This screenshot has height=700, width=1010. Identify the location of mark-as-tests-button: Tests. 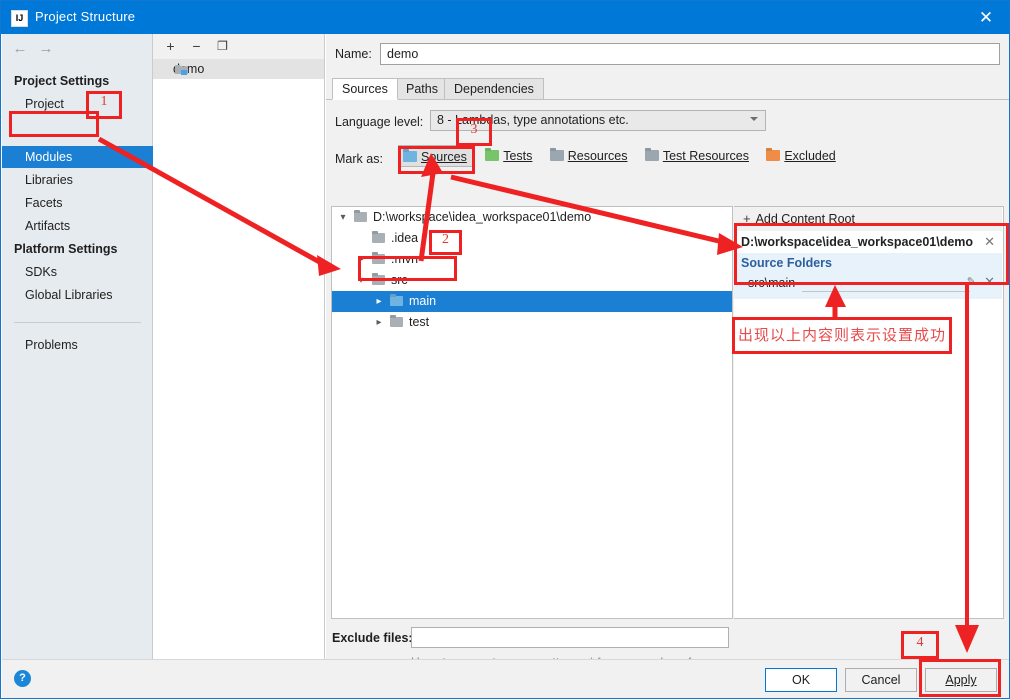
(509, 156).